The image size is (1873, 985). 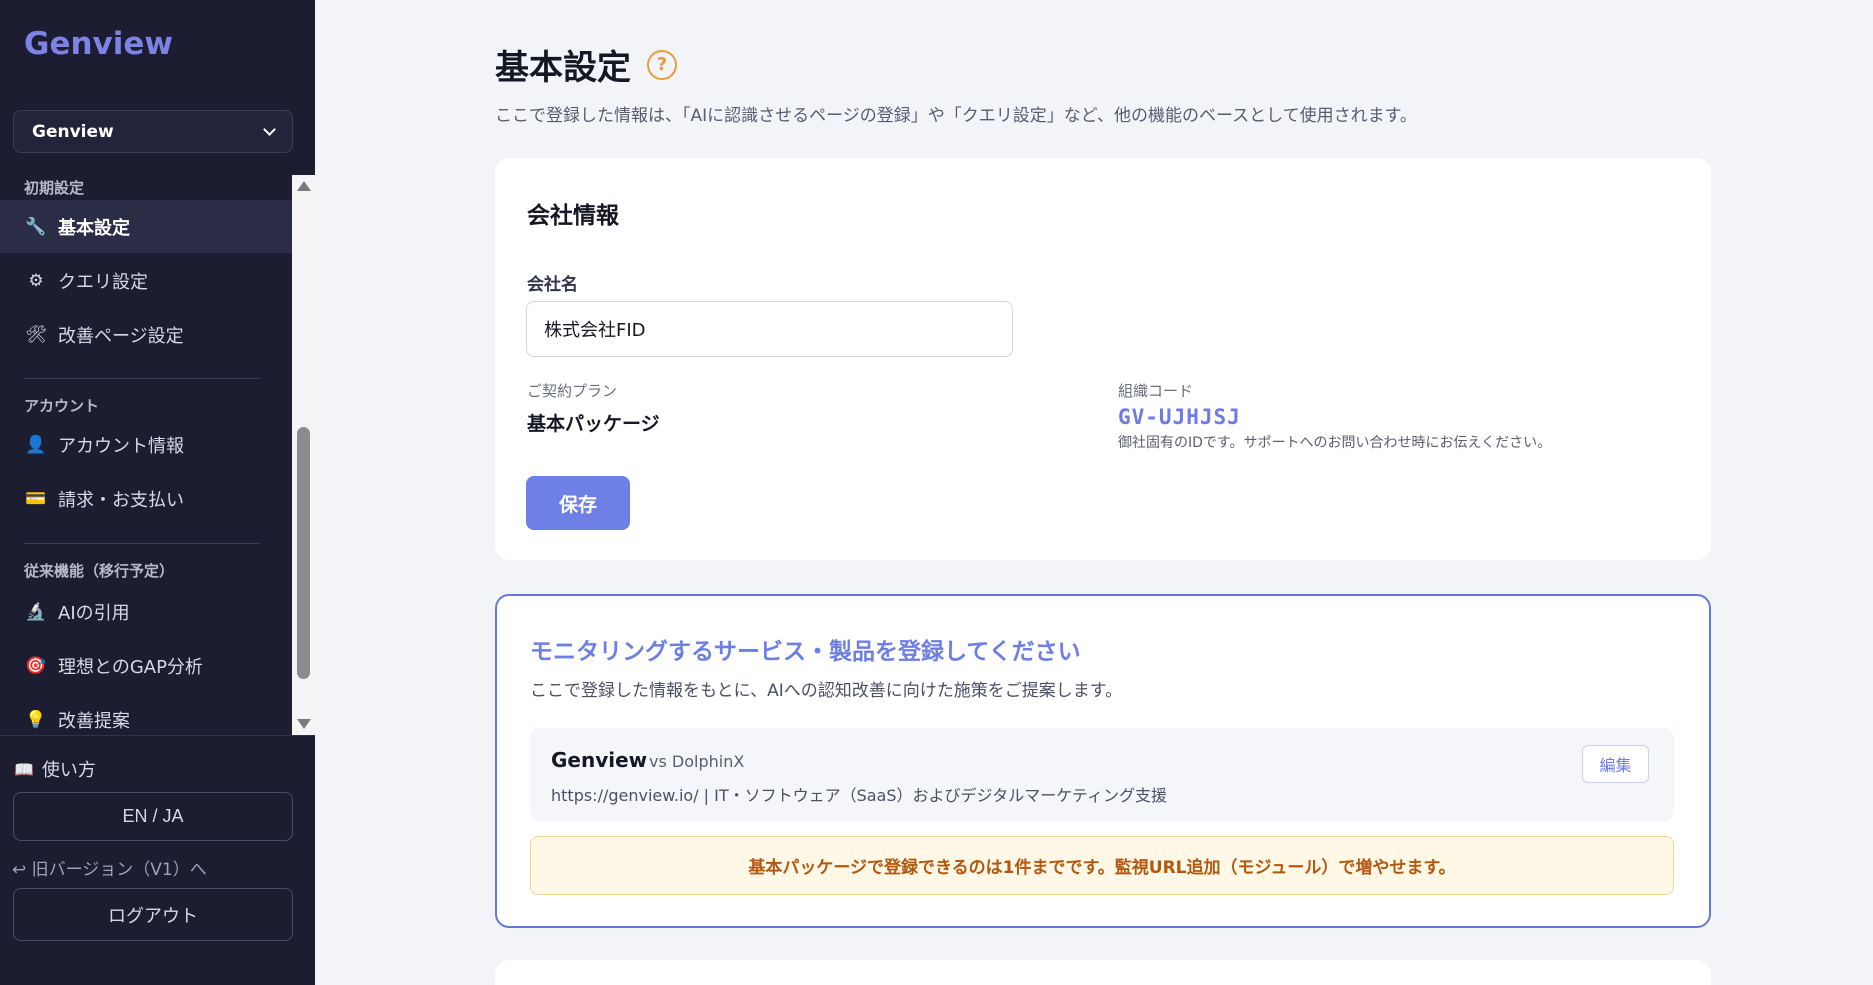 What do you see at coordinates (769, 329) in the screenshot?
I see `company-name-input` at bounding box center [769, 329].